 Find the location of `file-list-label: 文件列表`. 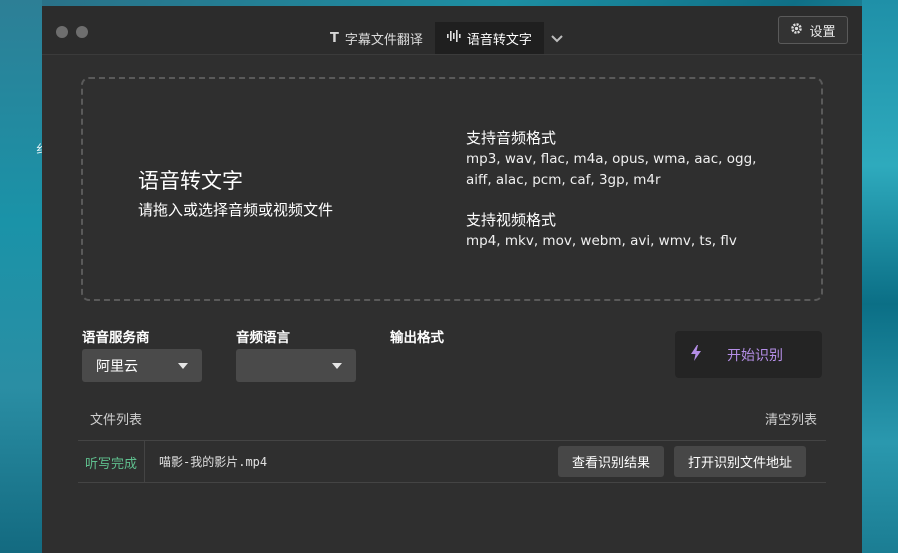

file-list-label: 文件列表 is located at coordinates (116, 420).